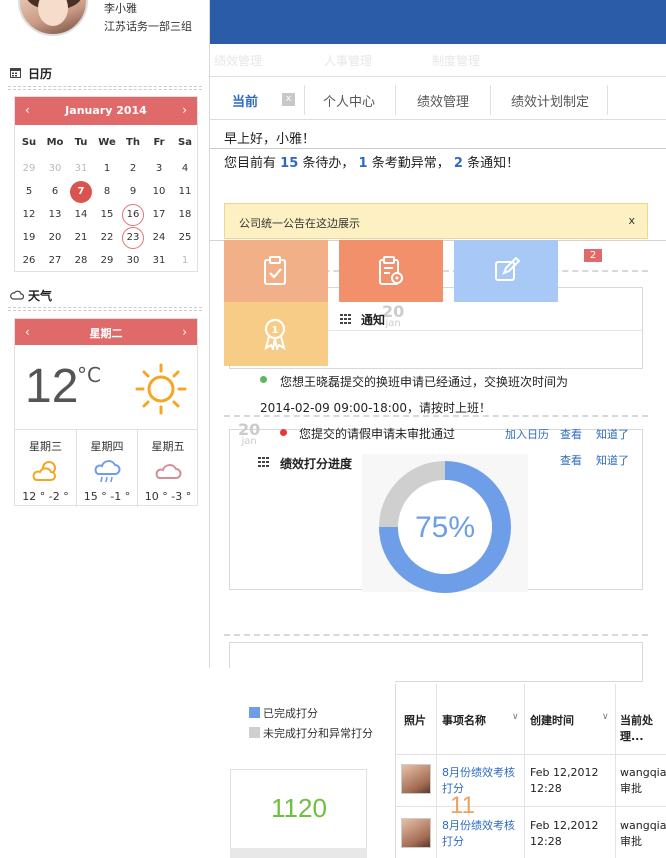 This screenshot has width=666, height=858. What do you see at coordinates (249, 433) in the screenshot?
I see `performance-date: 20 jan` at bounding box center [249, 433].